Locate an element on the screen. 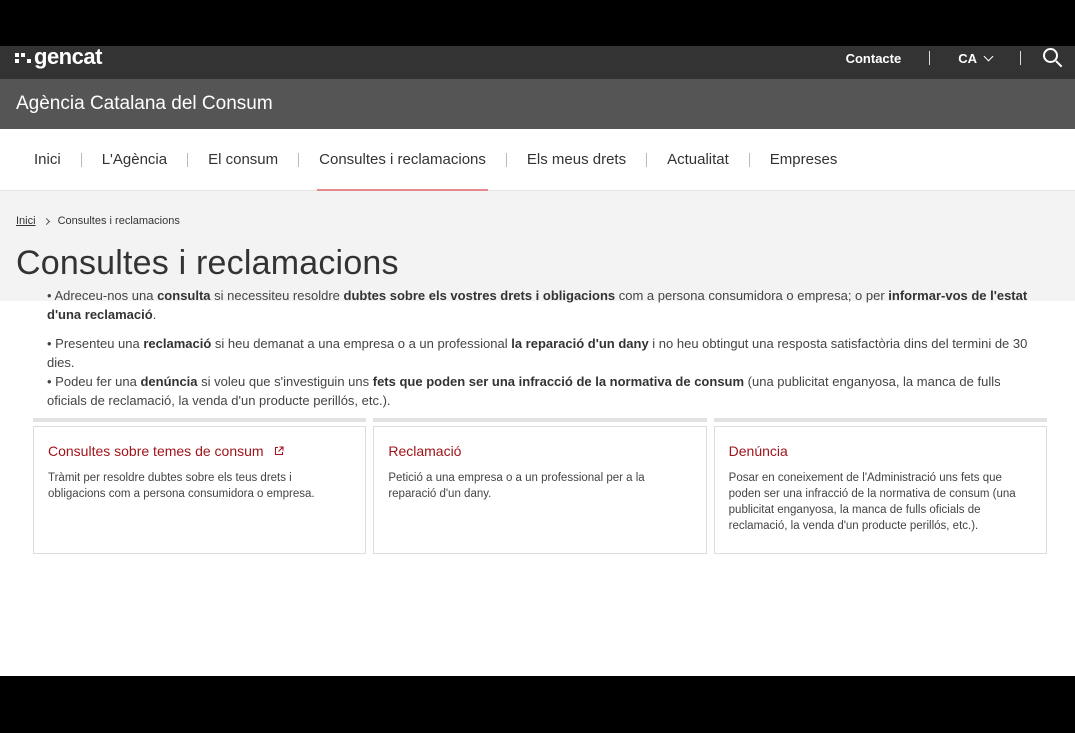 This screenshot has width=1075, height=733. breadcrumb-home-link: Inici is located at coordinates (26, 221).